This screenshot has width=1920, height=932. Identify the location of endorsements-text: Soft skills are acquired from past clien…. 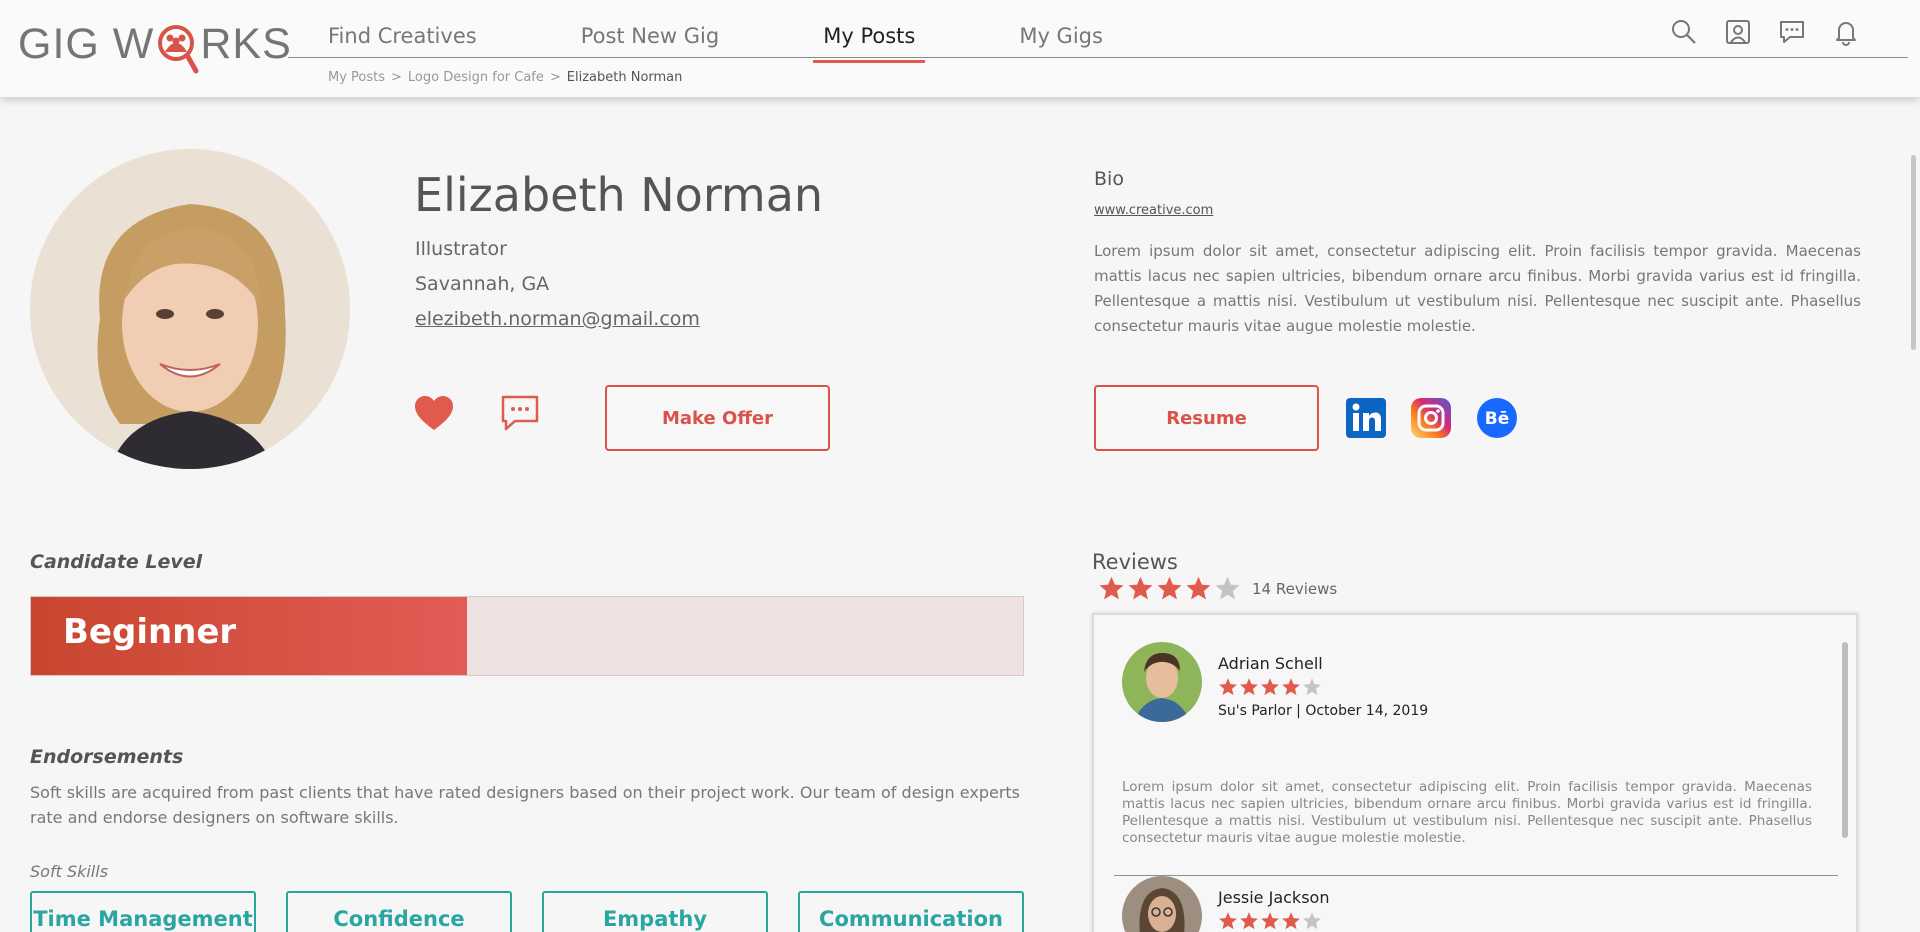
(525, 805).